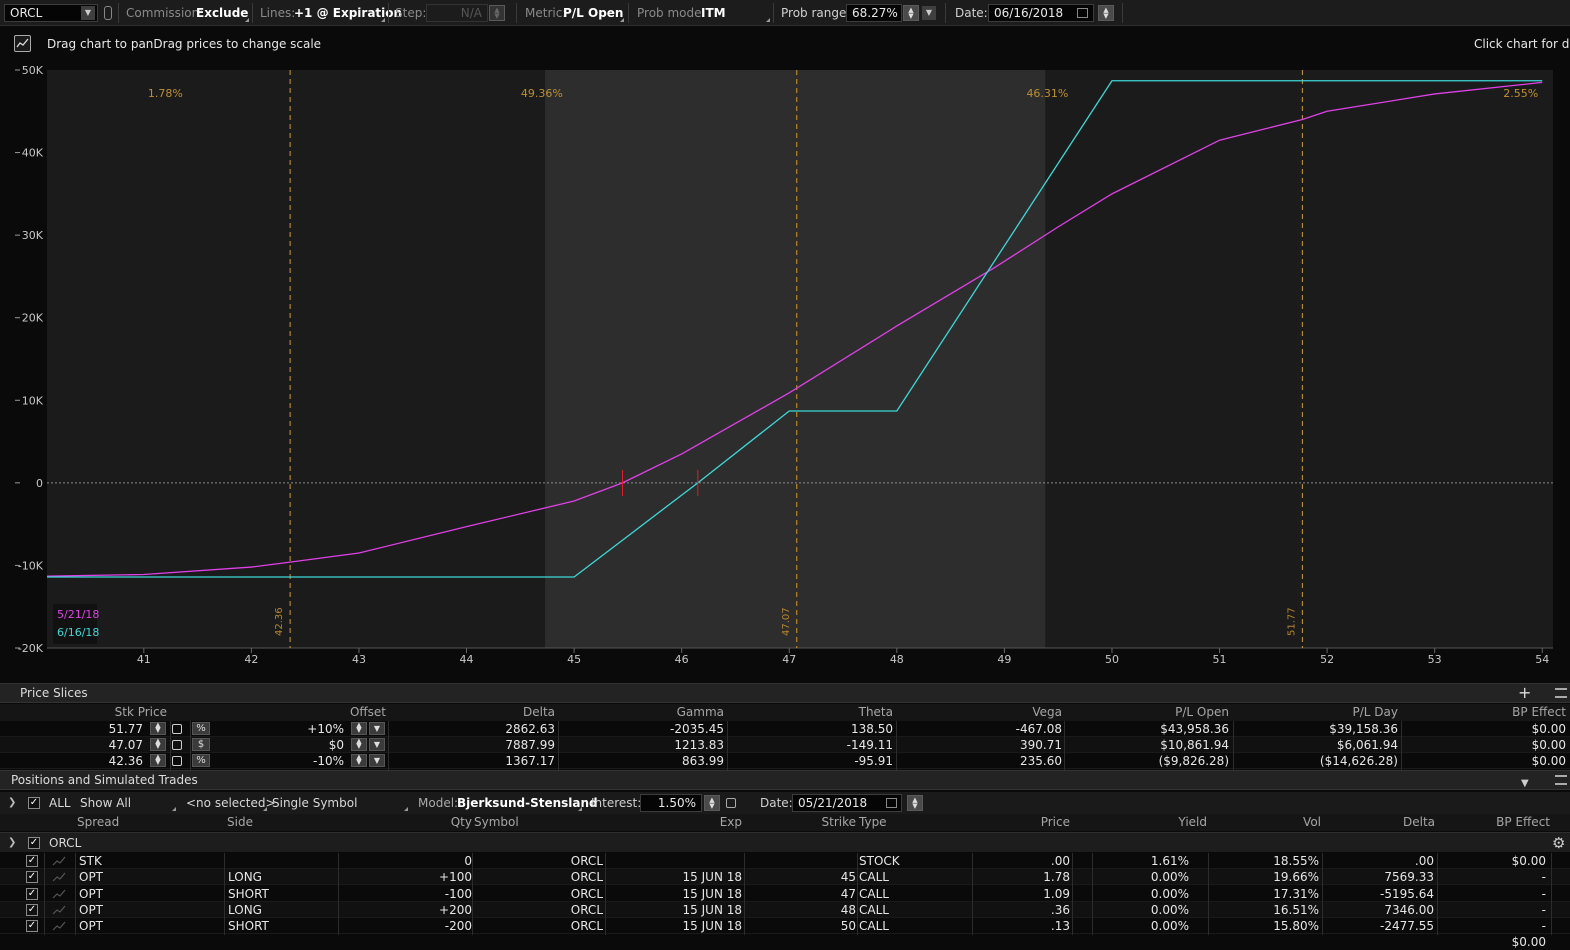 Image resolution: width=1570 pixels, height=950 pixels. I want to click on pos-vol: 16.51%, so click(1296, 910).